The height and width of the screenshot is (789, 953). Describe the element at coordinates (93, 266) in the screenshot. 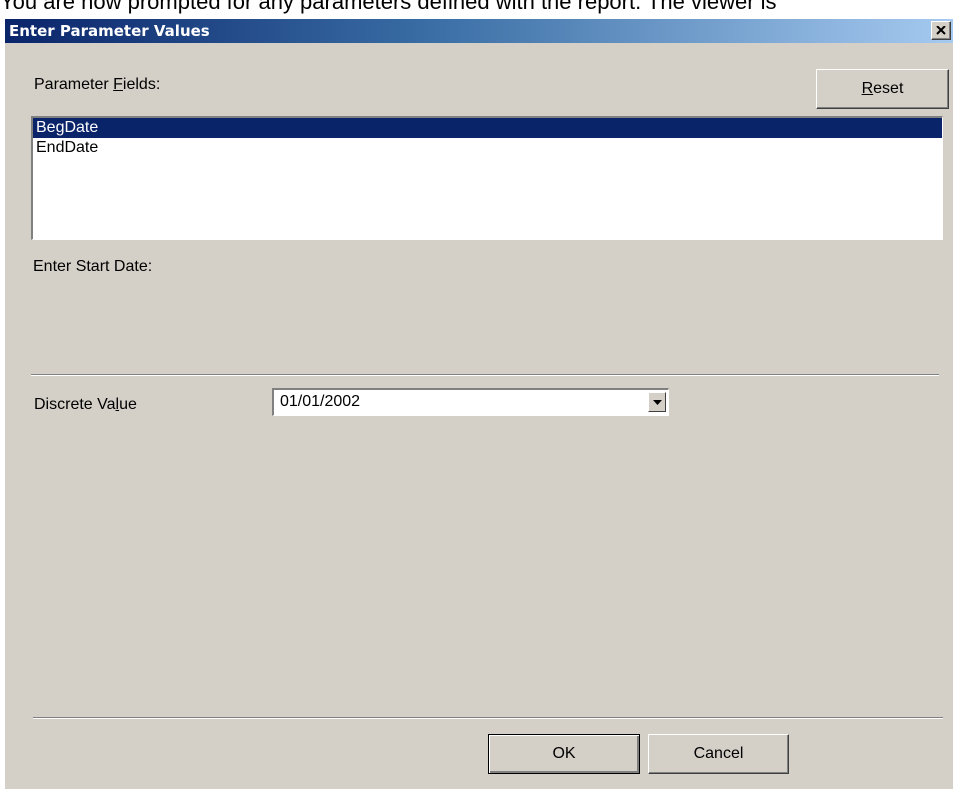

I see `prompt-text: Enter Start Date:` at that location.